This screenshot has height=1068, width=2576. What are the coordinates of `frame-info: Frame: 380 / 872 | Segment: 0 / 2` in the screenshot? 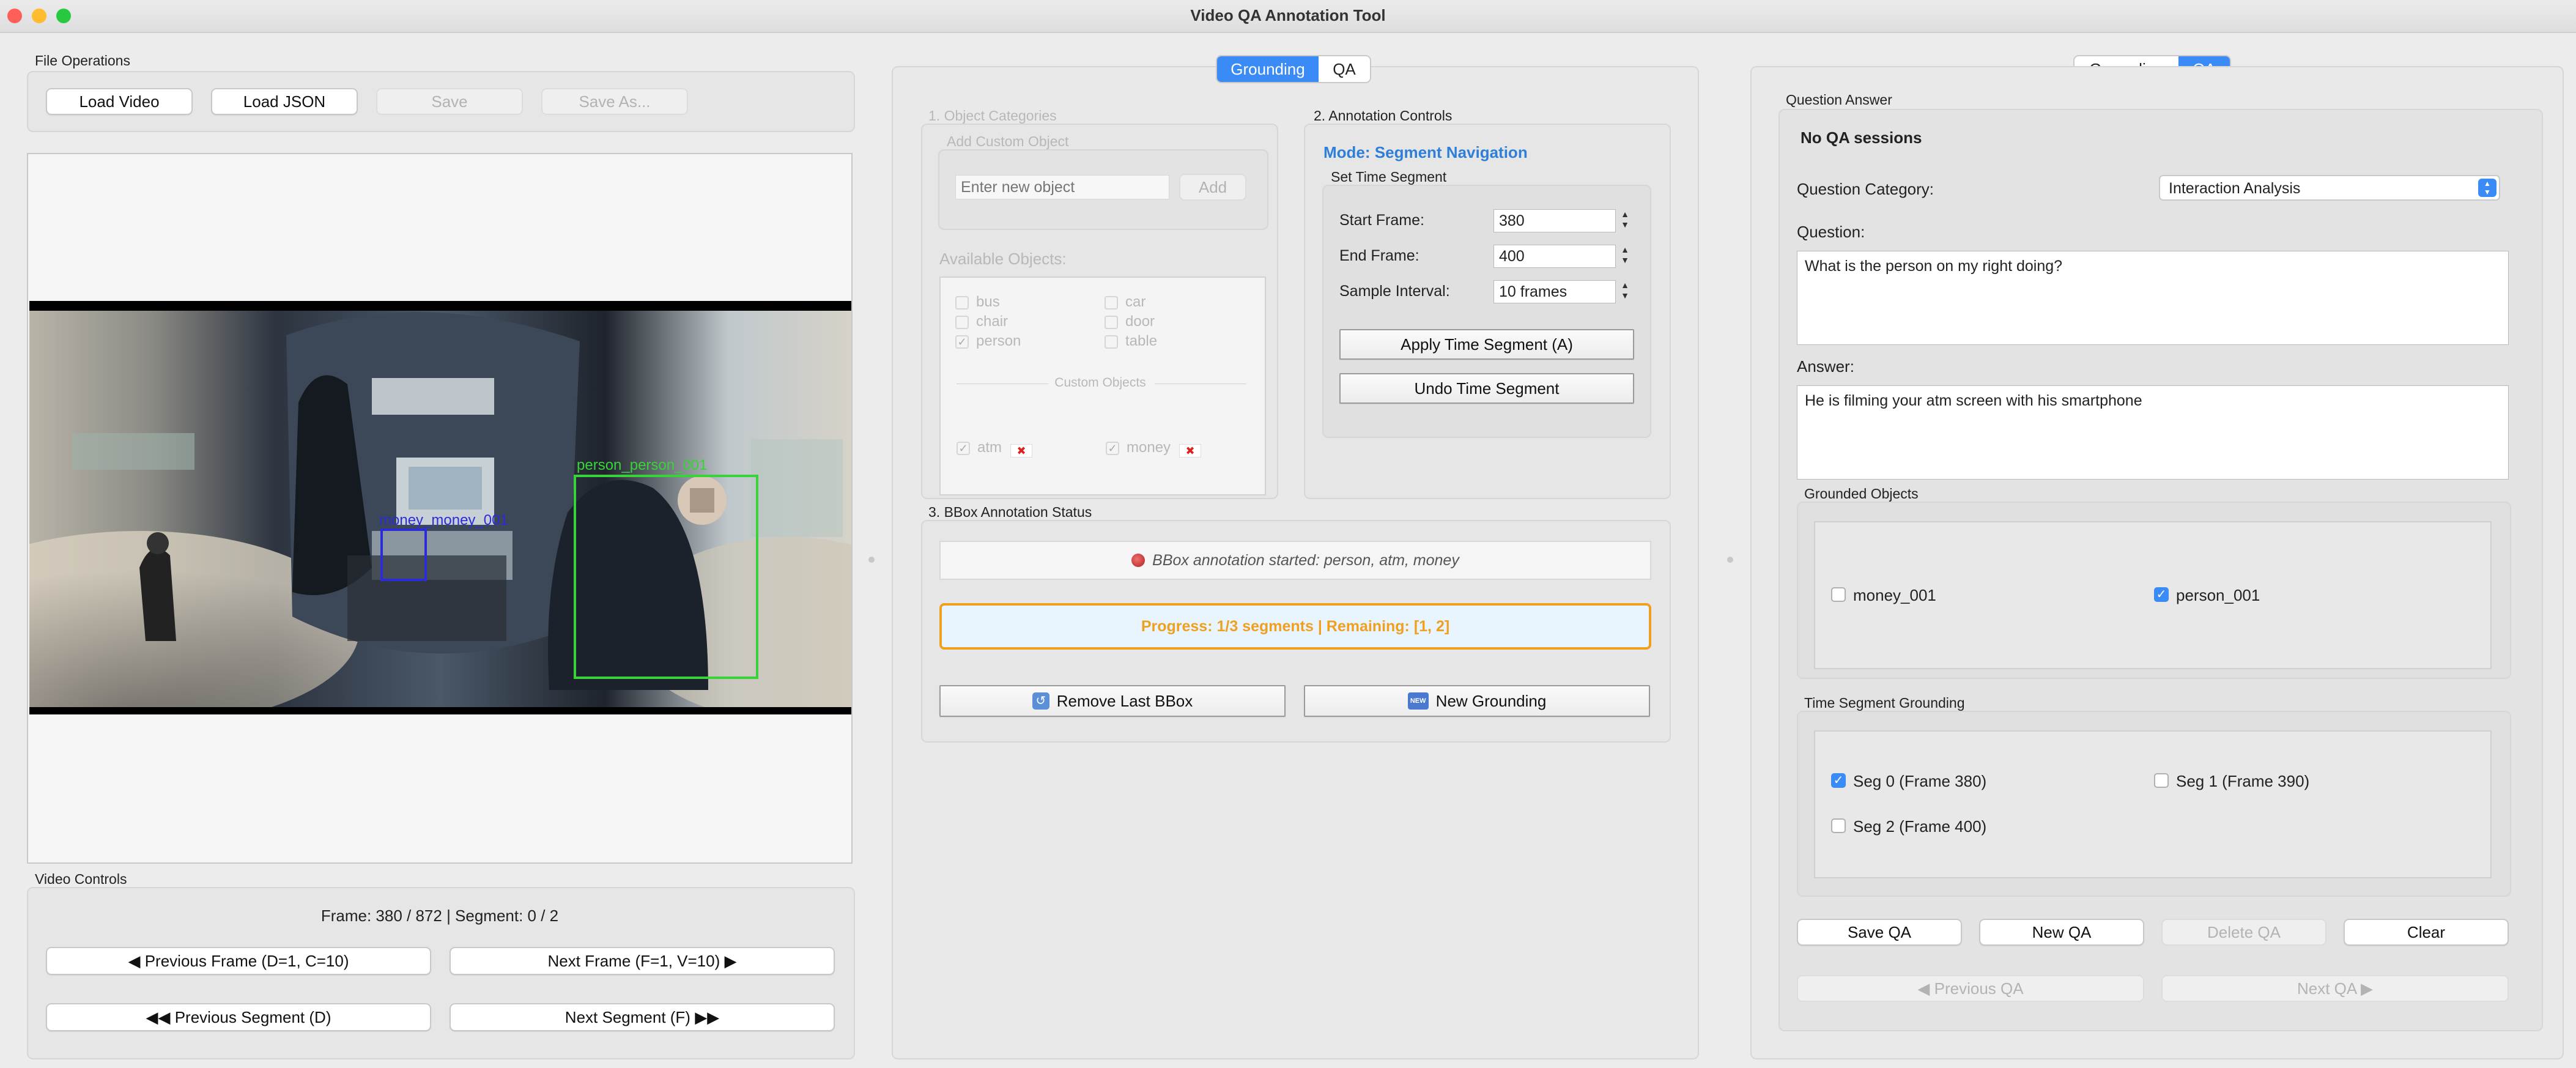 It's located at (439, 916).